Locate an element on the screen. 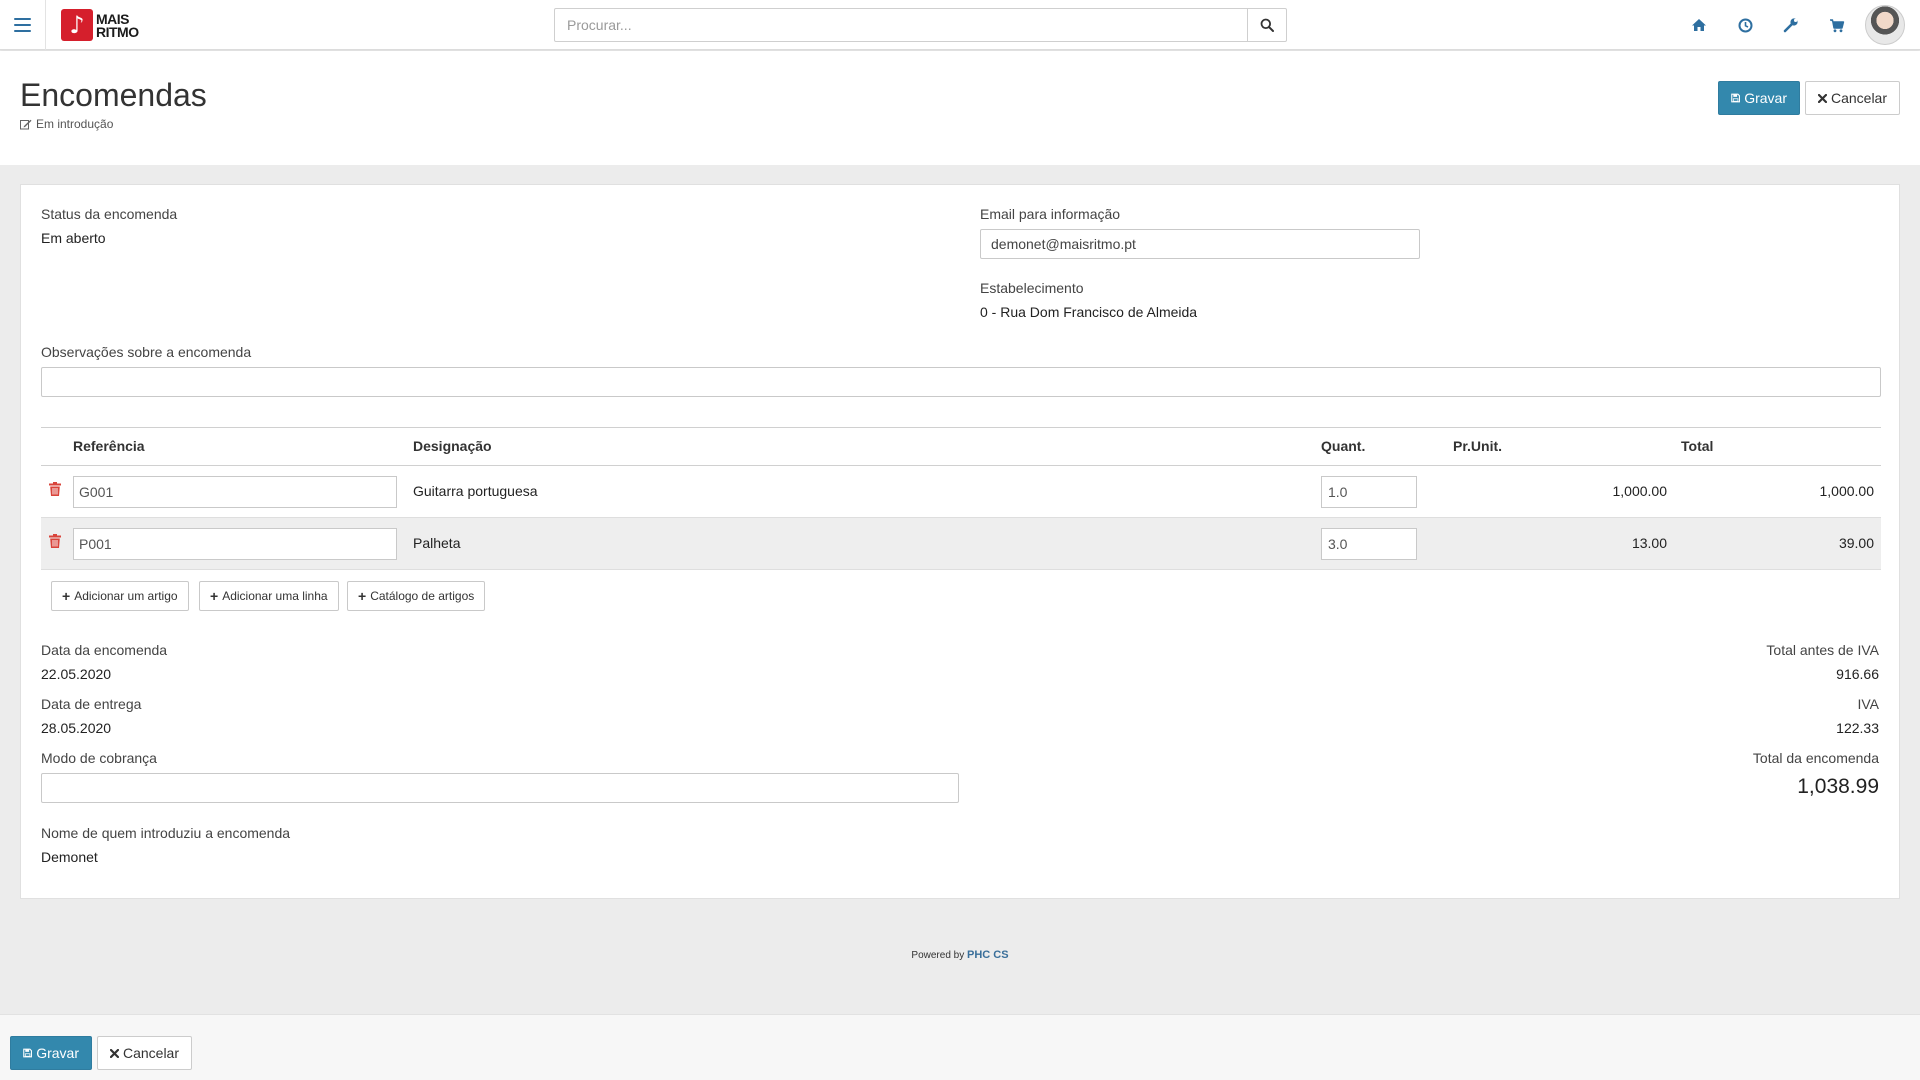 The height and width of the screenshot is (1080, 1920). delivery-date-value: 28.05.2020 is located at coordinates (76, 728).